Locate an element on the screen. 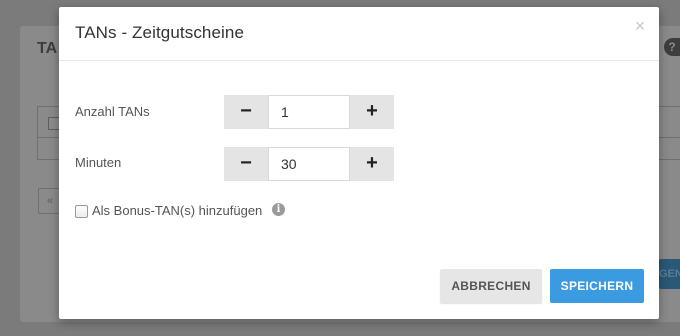 The image size is (680, 336). save-button: SPEICHERN is located at coordinates (597, 286).